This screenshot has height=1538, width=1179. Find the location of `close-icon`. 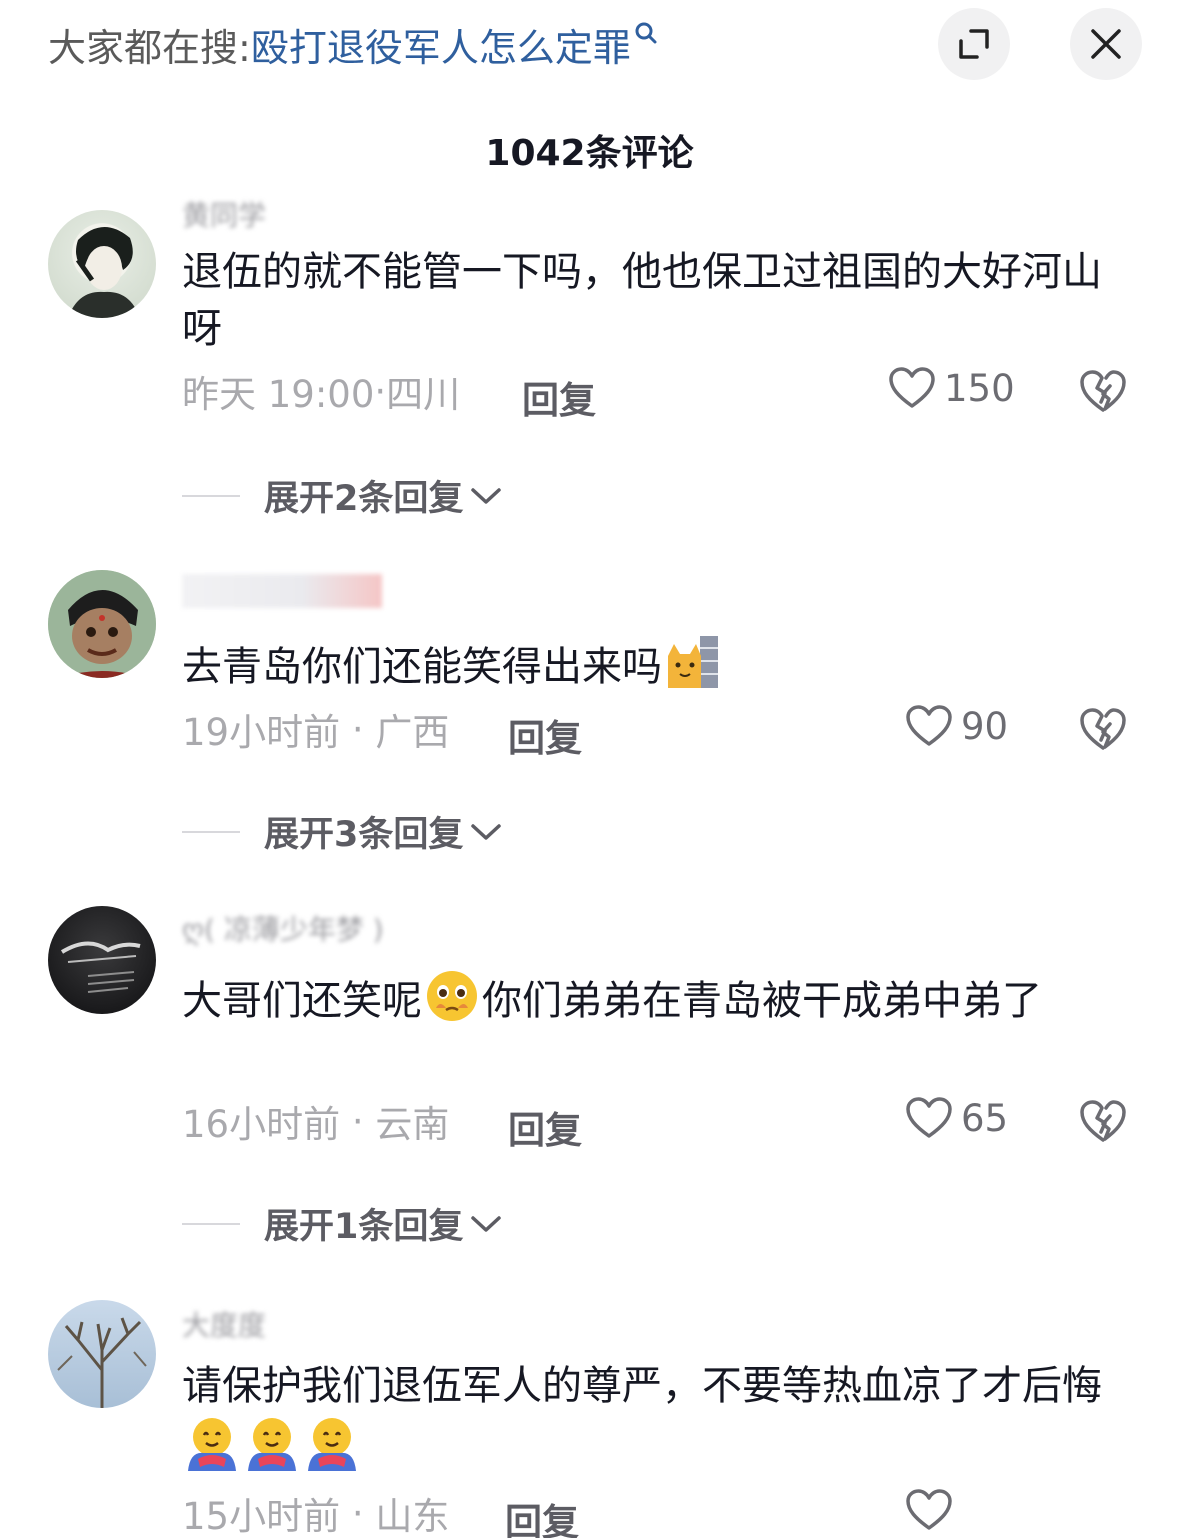

close-icon is located at coordinates (1106, 44).